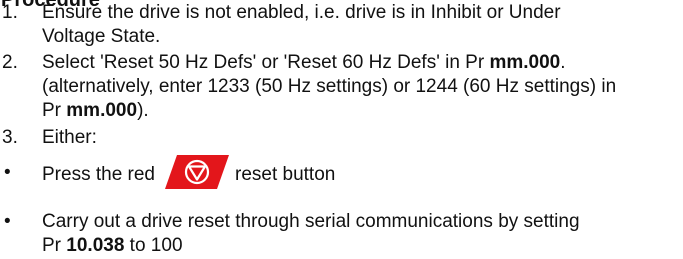  Describe the element at coordinates (10, 62) in the screenshot. I see `step-number: 2.` at that location.